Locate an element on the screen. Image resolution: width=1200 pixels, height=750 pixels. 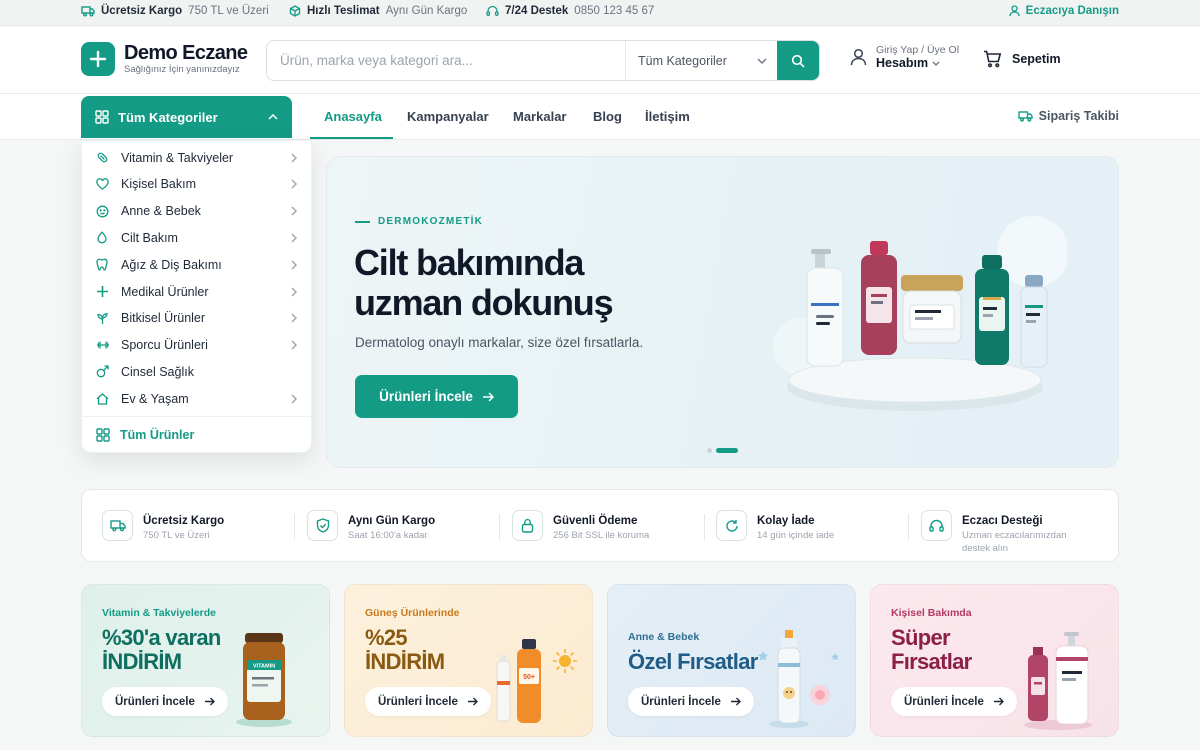
feature-item: Kolay İade 14 gün içinde iade is located at coordinates (811, 526).